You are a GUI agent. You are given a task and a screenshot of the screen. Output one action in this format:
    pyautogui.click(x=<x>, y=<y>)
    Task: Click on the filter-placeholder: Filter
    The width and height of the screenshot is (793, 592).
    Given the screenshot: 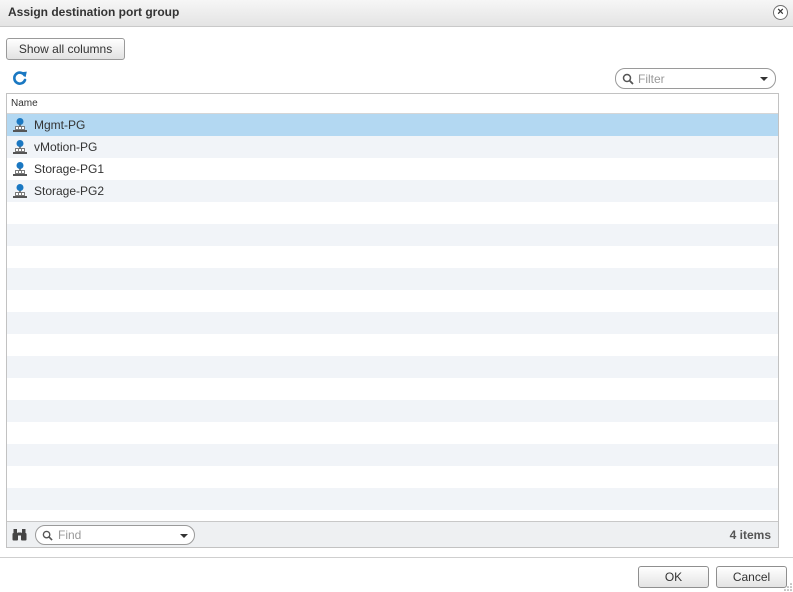 What is the action you would take?
    pyautogui.click(x=651, y=79)
    